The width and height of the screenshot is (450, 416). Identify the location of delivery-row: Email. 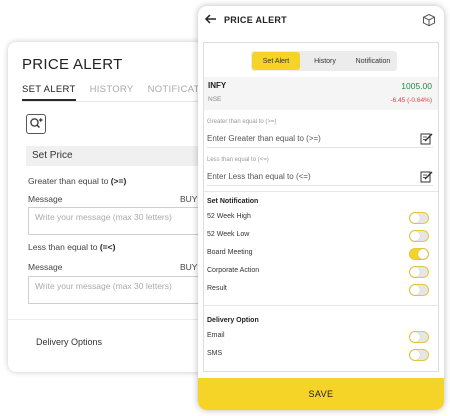
(320, 337).